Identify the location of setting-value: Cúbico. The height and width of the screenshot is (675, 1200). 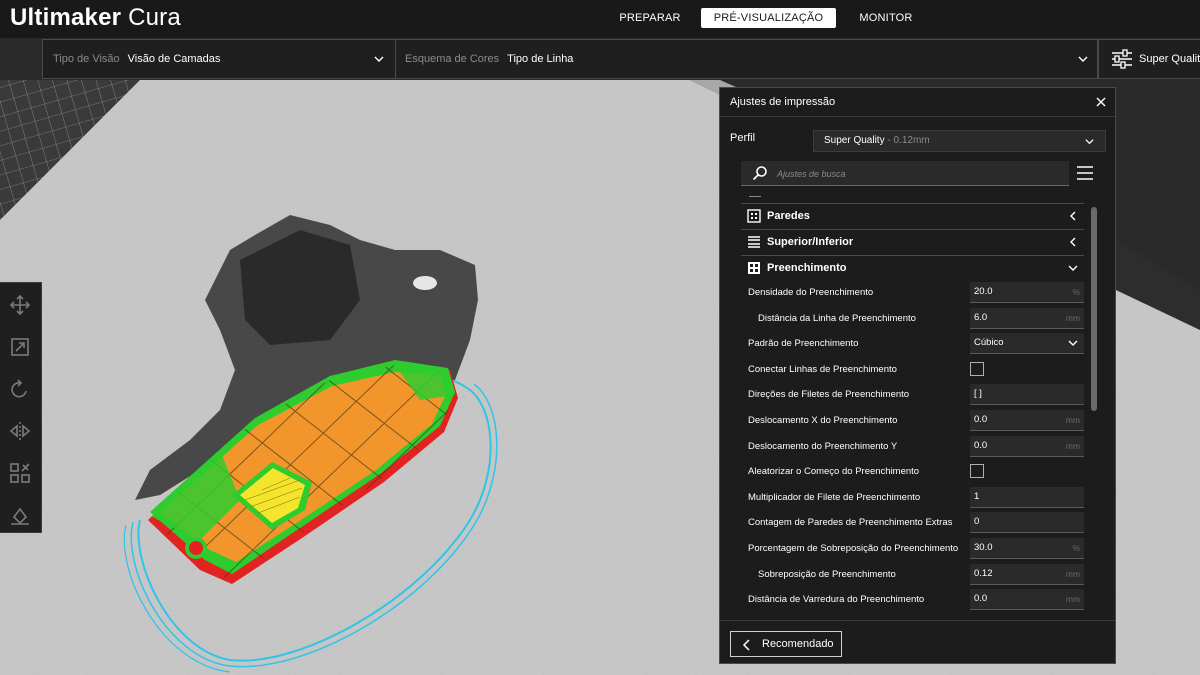
(989, 343).